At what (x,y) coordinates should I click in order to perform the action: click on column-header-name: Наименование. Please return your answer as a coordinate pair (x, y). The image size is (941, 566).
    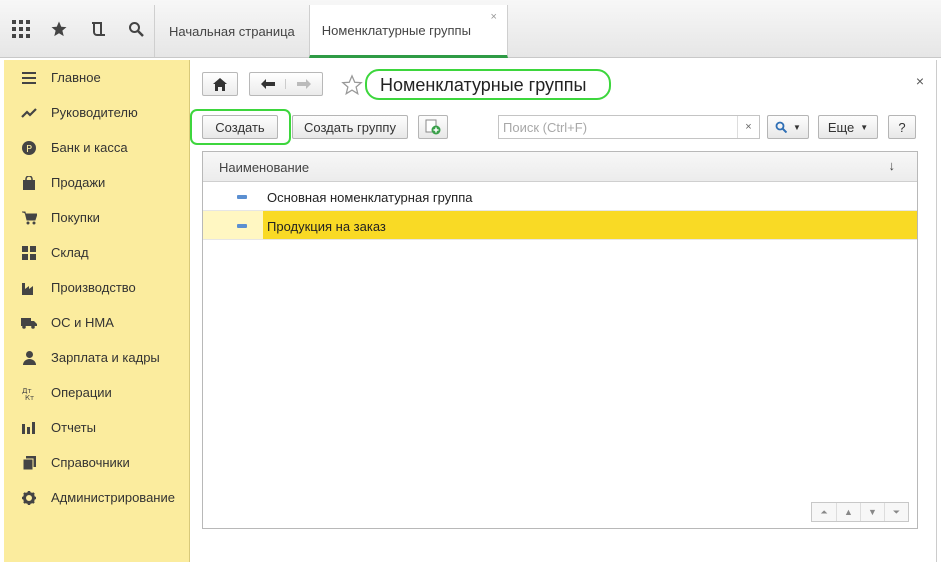
    Looking at the image, I should click on (264, 167).